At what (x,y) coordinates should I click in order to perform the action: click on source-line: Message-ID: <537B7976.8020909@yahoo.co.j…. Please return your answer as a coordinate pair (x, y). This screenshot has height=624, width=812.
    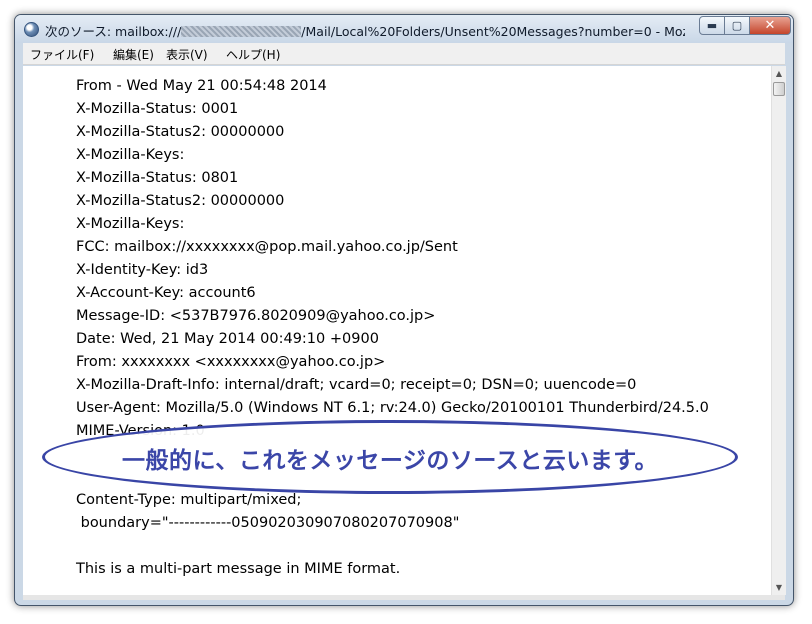
    Looking at the image, I should click on (256, 316).